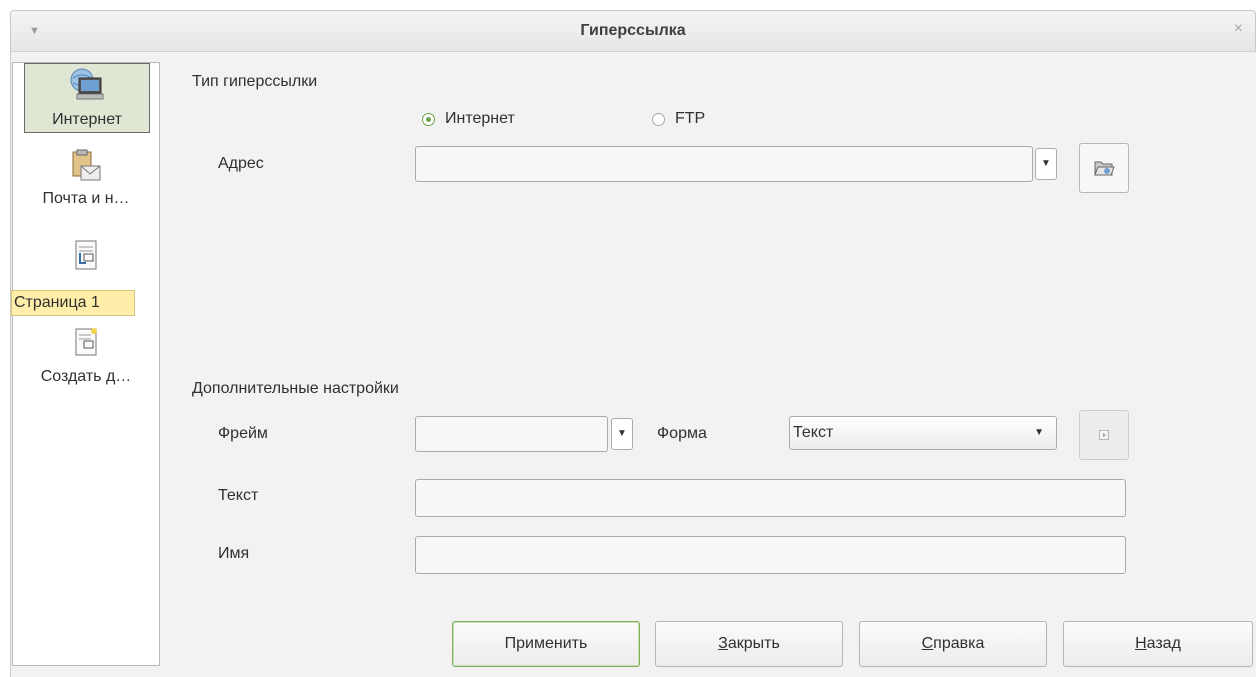 The image size is (1256, 677). I want to click on button-label: правка, so click(959, 643).